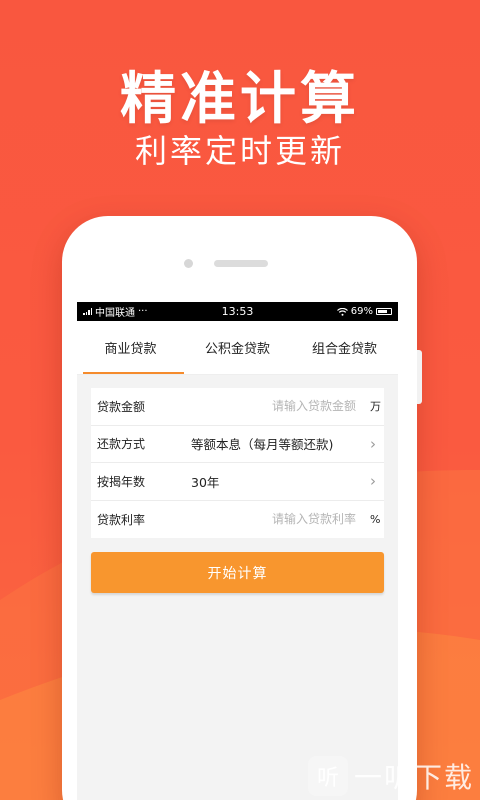 This screenshot has width=480, height=800. I want to click on signal-icon, so click(87, 311).